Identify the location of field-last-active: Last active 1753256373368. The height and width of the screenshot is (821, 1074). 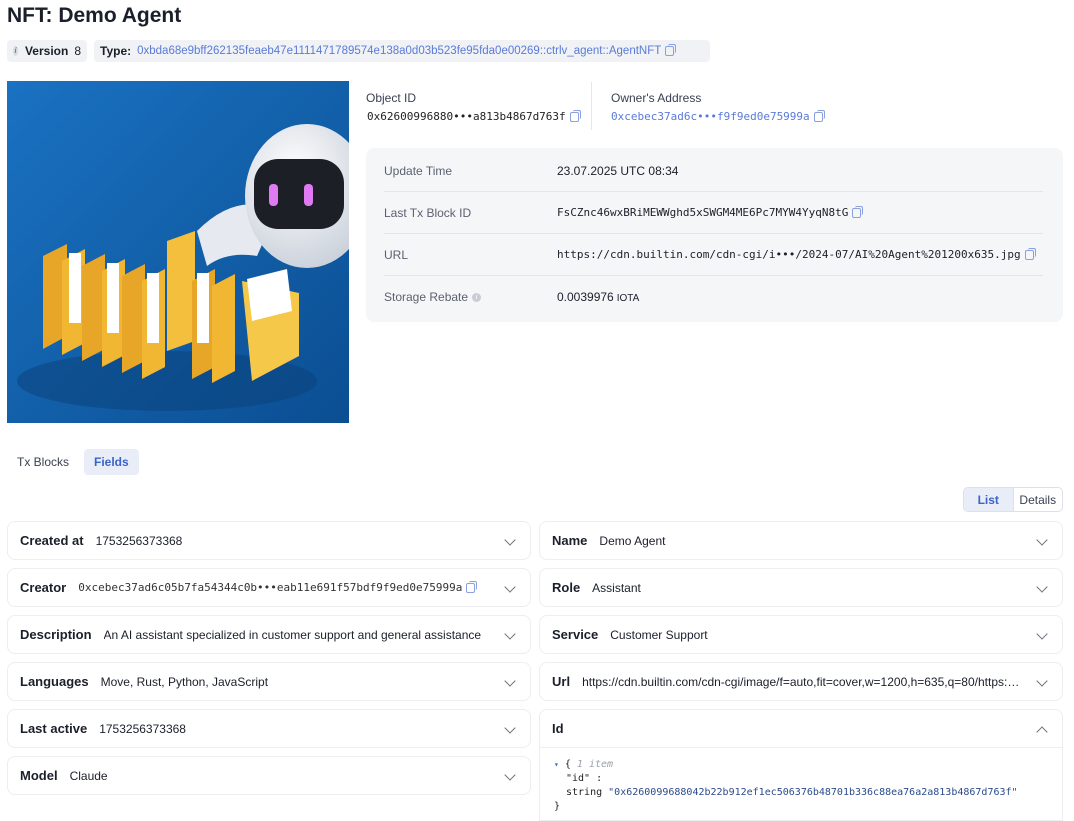
(269, 728).